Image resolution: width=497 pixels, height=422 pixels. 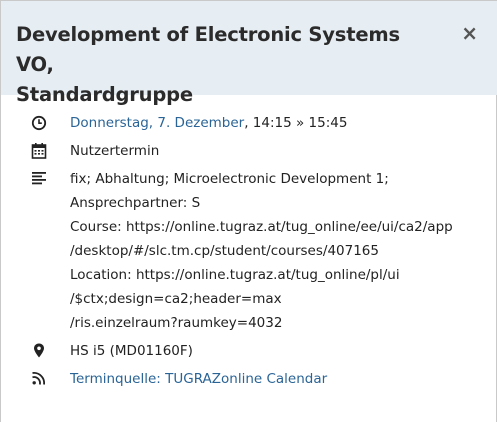 I want to click on event-location: HS i5 (MD01160F), so click(x=131, y=351).